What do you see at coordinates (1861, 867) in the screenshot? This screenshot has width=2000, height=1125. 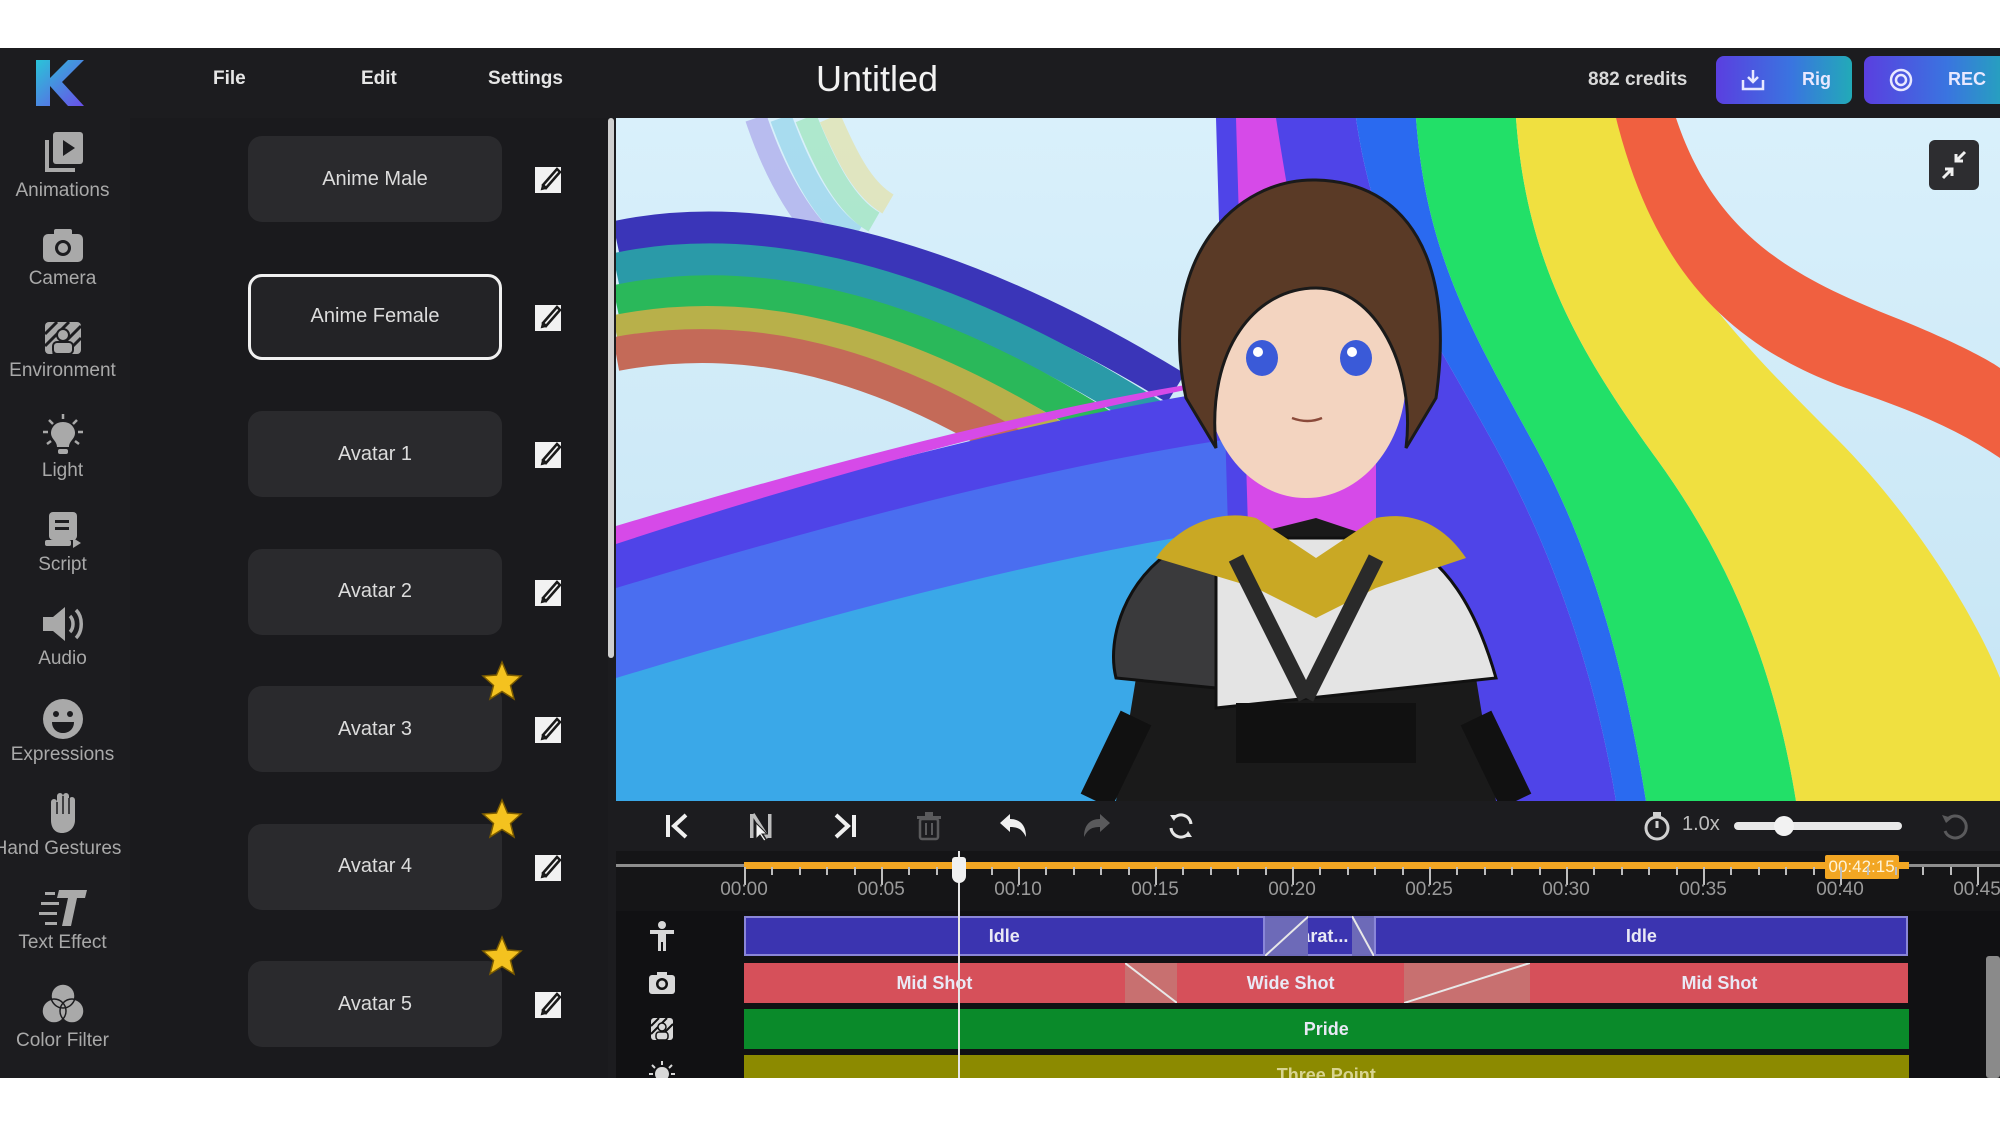 I see `end-time-badge: 00:42:15` at bounding box center [1861, 867].